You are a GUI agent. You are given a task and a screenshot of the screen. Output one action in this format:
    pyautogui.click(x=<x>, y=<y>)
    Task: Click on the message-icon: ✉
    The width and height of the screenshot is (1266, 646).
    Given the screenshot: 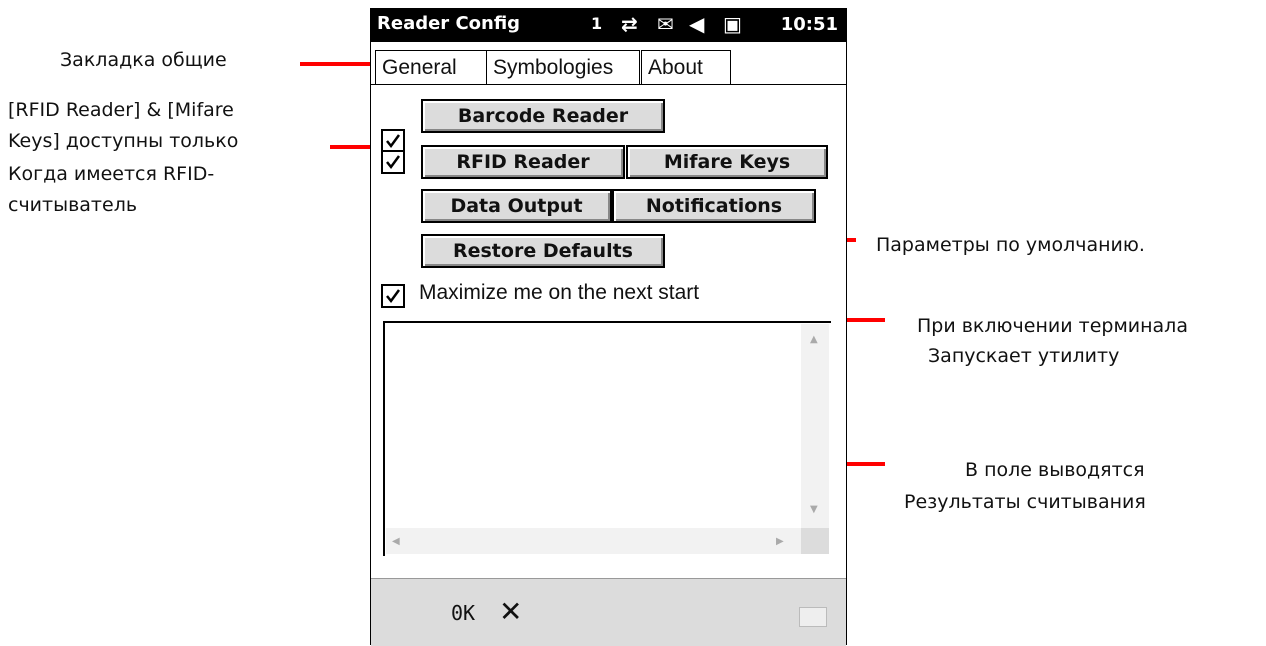 What is the action you would take?
    pyautogui.click(x=665, y=24)
    